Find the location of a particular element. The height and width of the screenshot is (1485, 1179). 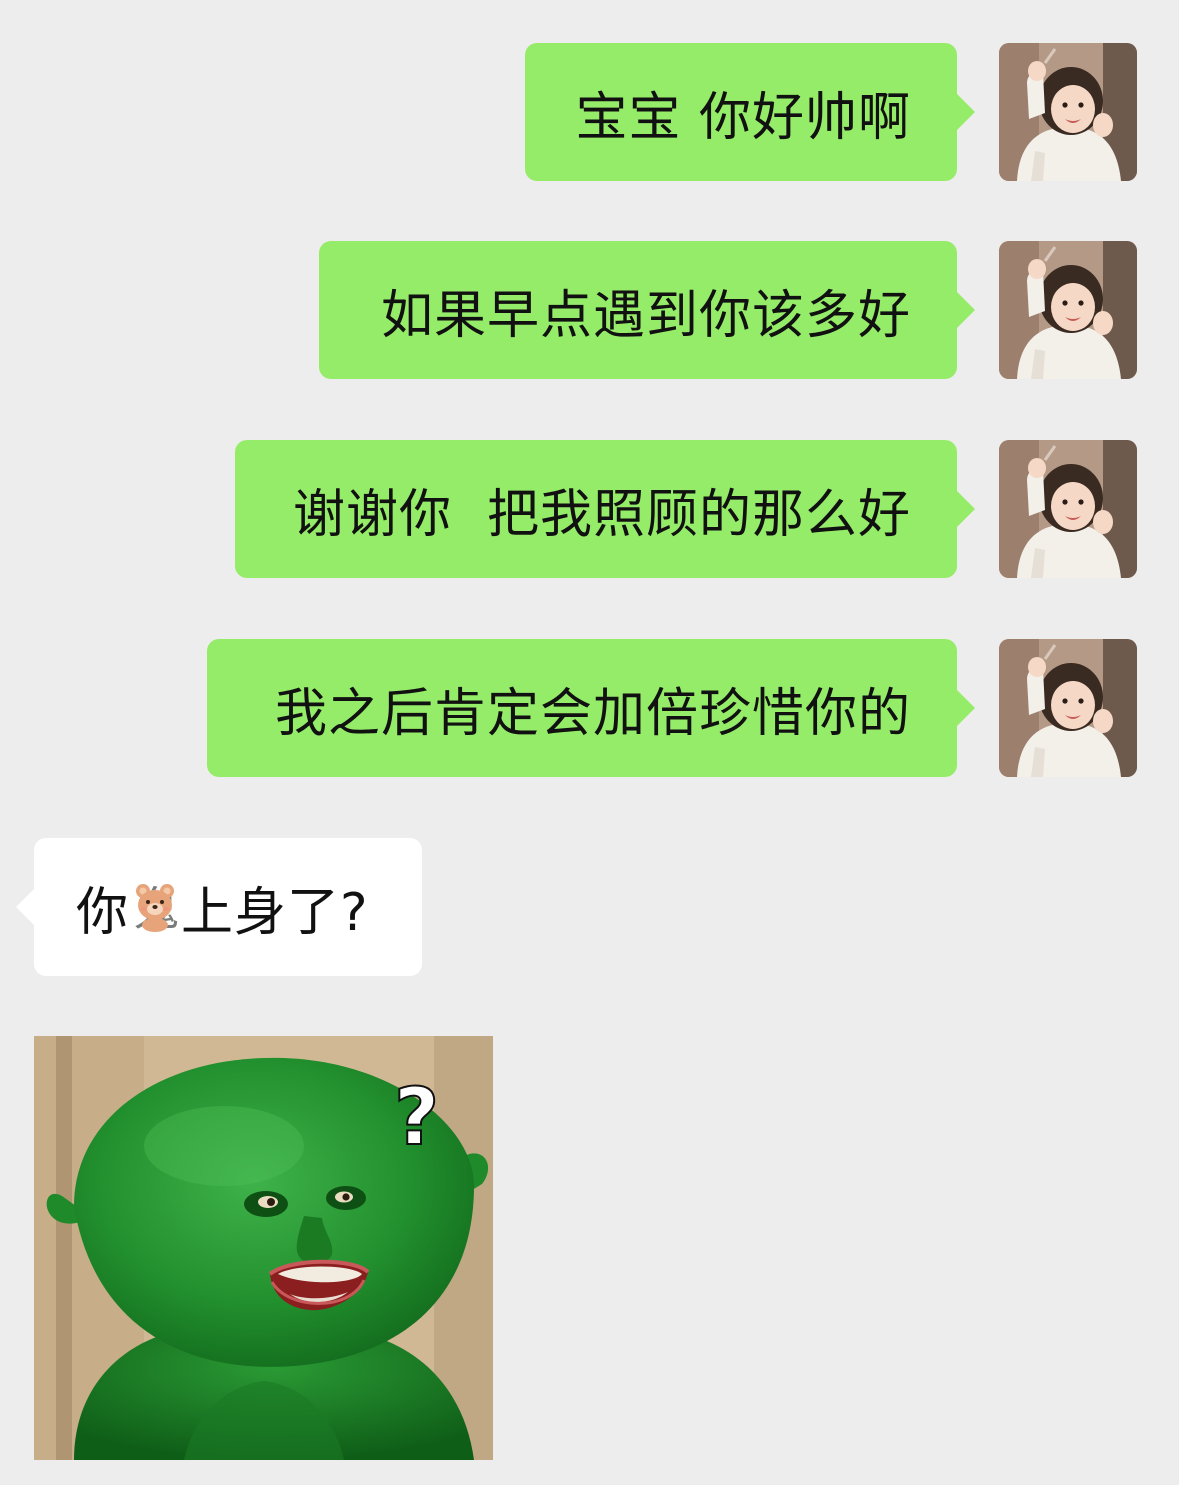

outgoing-bubble: 如果早点遇到你该多好 is located at coordinates (647, 310).